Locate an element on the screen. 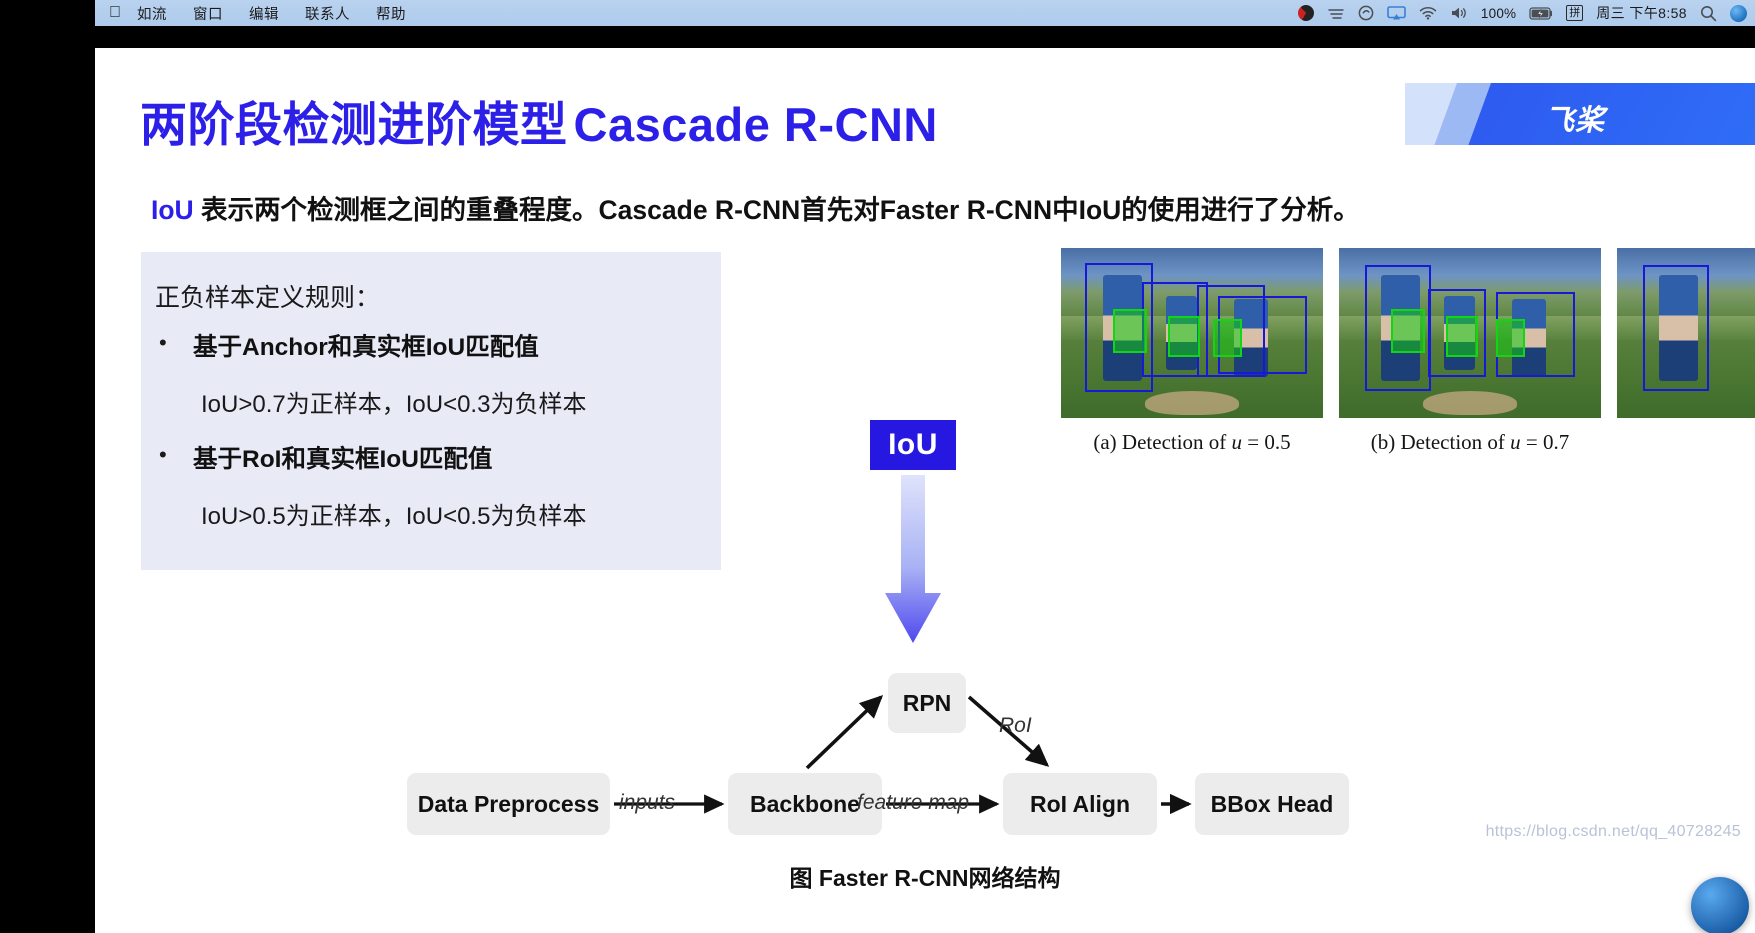 This screenshot has width=1755, height=933. bullet-title: 基于Anchor和真实框IoU匹配值 is located at coordinates (366, 347).